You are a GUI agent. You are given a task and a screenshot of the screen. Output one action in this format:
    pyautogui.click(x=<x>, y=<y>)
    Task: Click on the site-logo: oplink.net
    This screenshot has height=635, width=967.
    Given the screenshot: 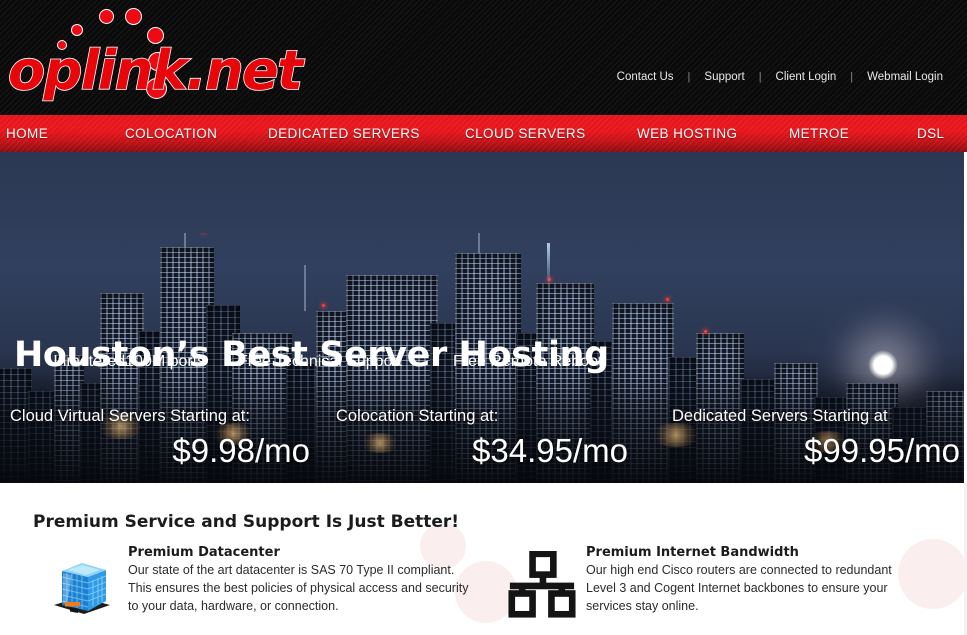 What is the action you would take?
    pyautogui.click(x=155, y=58)
    